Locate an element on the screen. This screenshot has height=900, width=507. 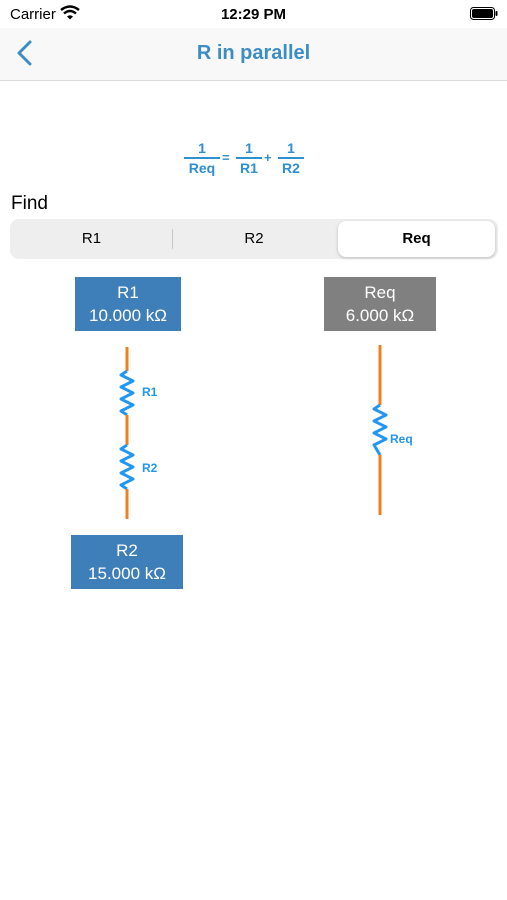
formula-equals: = is located at coordinates (226, 157).